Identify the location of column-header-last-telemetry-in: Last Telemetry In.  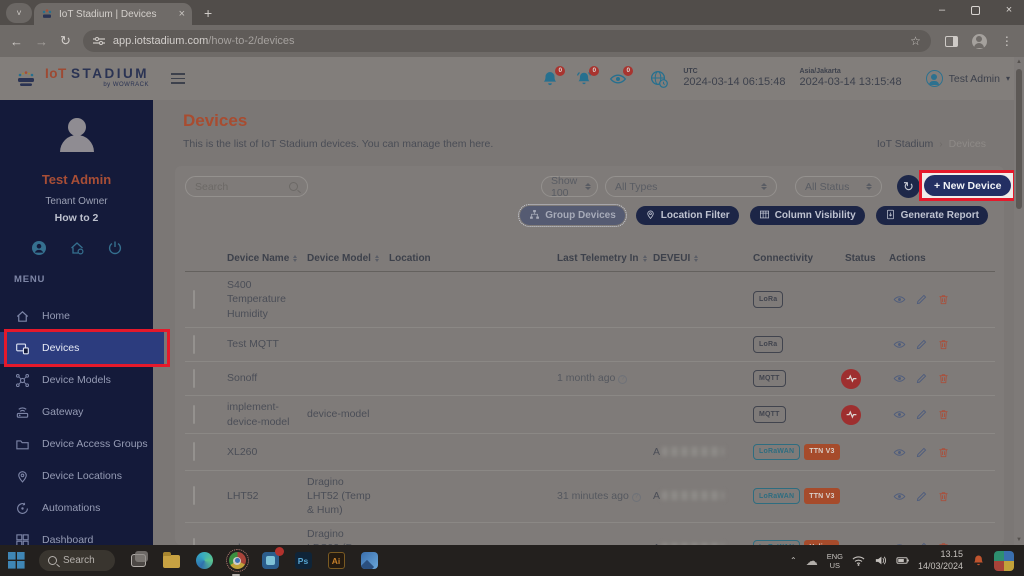
(598, 258).